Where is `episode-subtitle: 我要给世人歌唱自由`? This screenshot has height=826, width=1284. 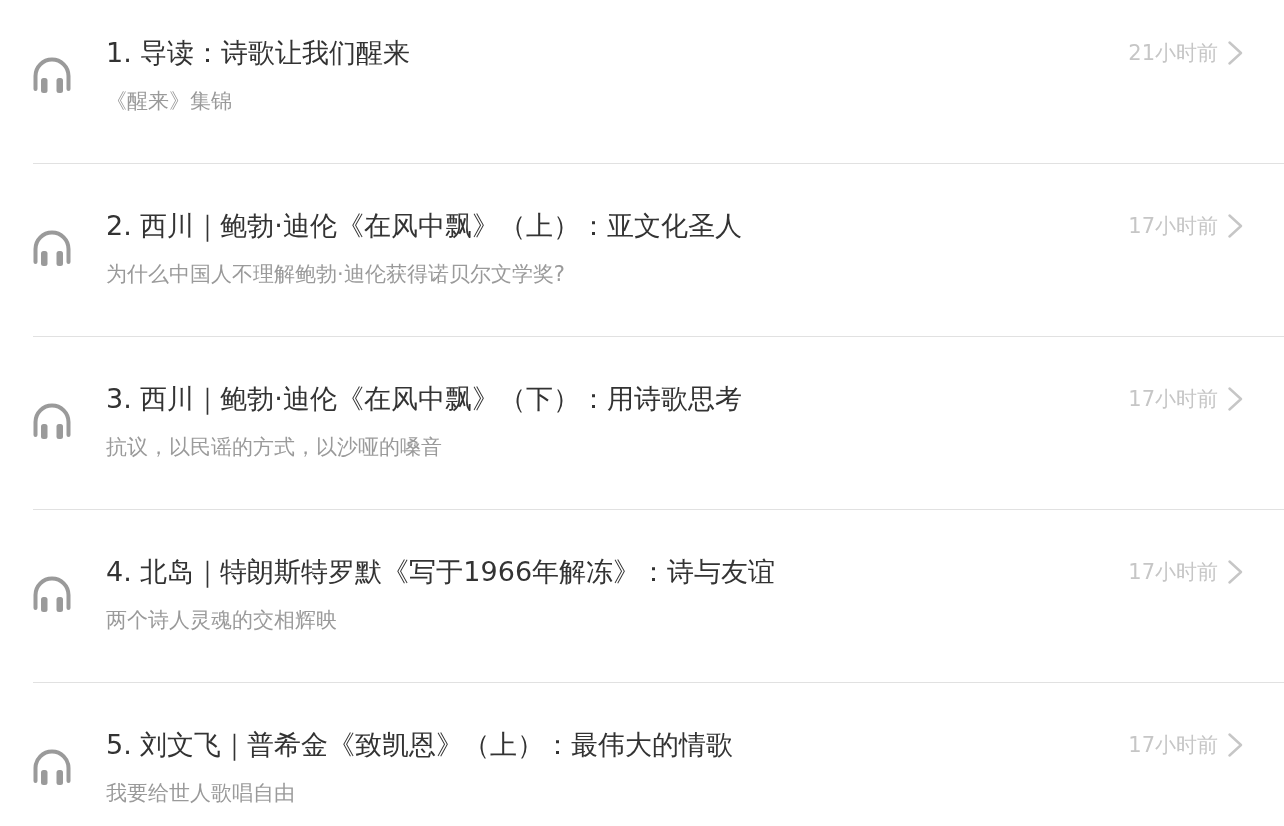 episode-subtitle: 我要给世人歌唱自由 is located at coordinates (201, 793).